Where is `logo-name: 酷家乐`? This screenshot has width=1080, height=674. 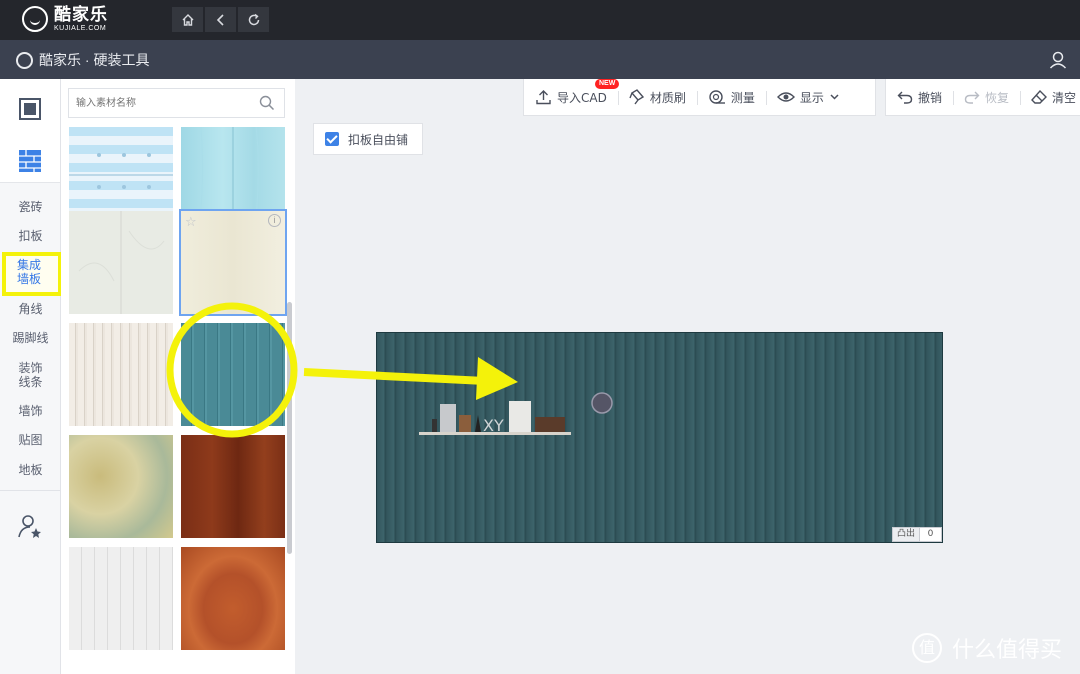 logo-name: 酷家乐 is located at coordinates (81, 14).